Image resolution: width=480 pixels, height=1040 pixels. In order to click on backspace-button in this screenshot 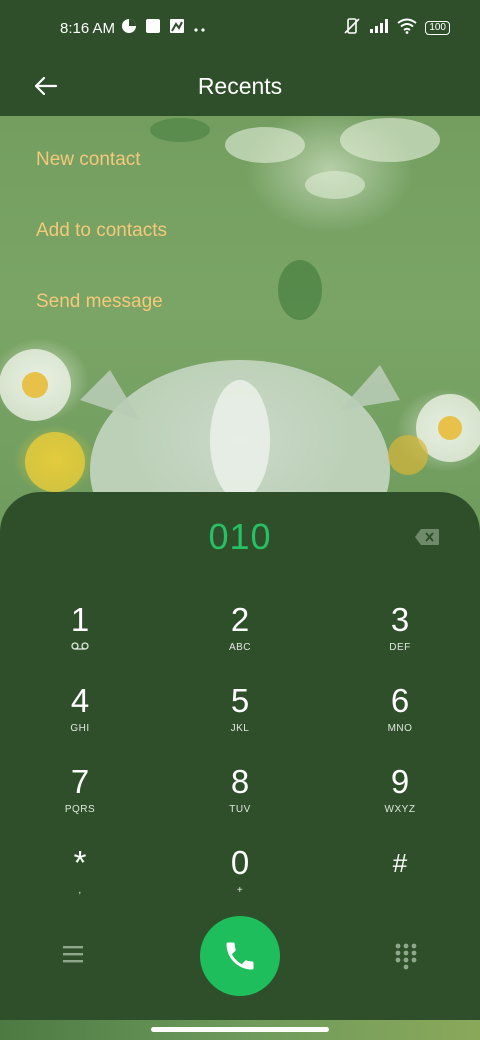, I will do `click(427, 539)`.